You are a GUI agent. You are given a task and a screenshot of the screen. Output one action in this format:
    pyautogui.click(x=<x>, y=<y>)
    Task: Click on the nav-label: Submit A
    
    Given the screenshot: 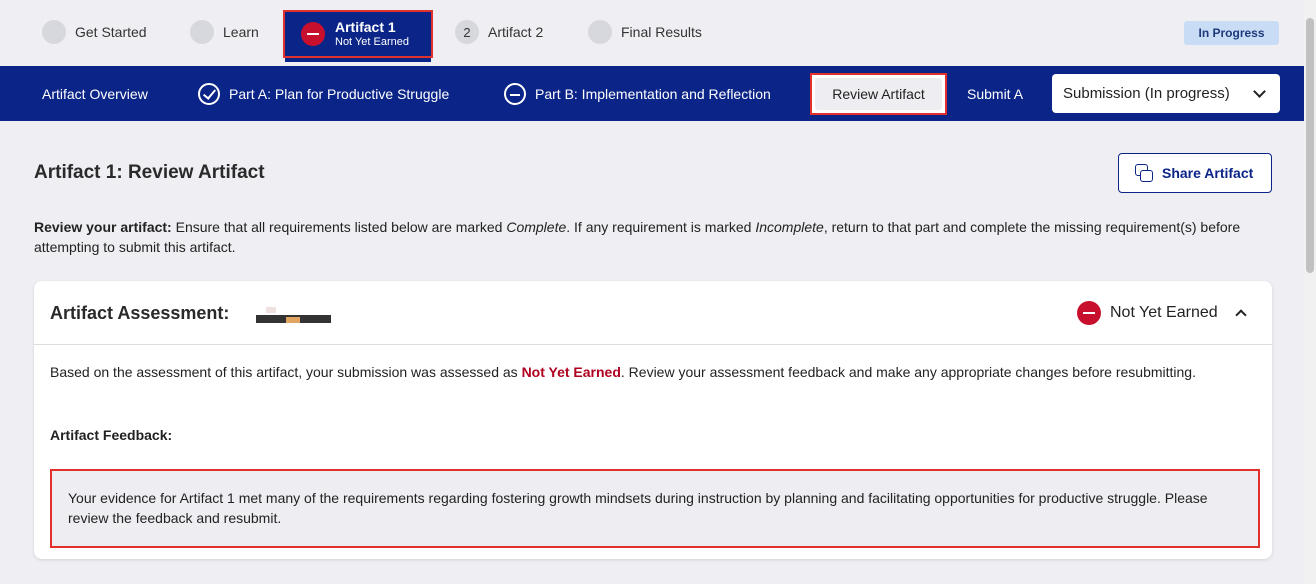 What is the action you would take?
    pyautogui.click(x=995, y=93)
    